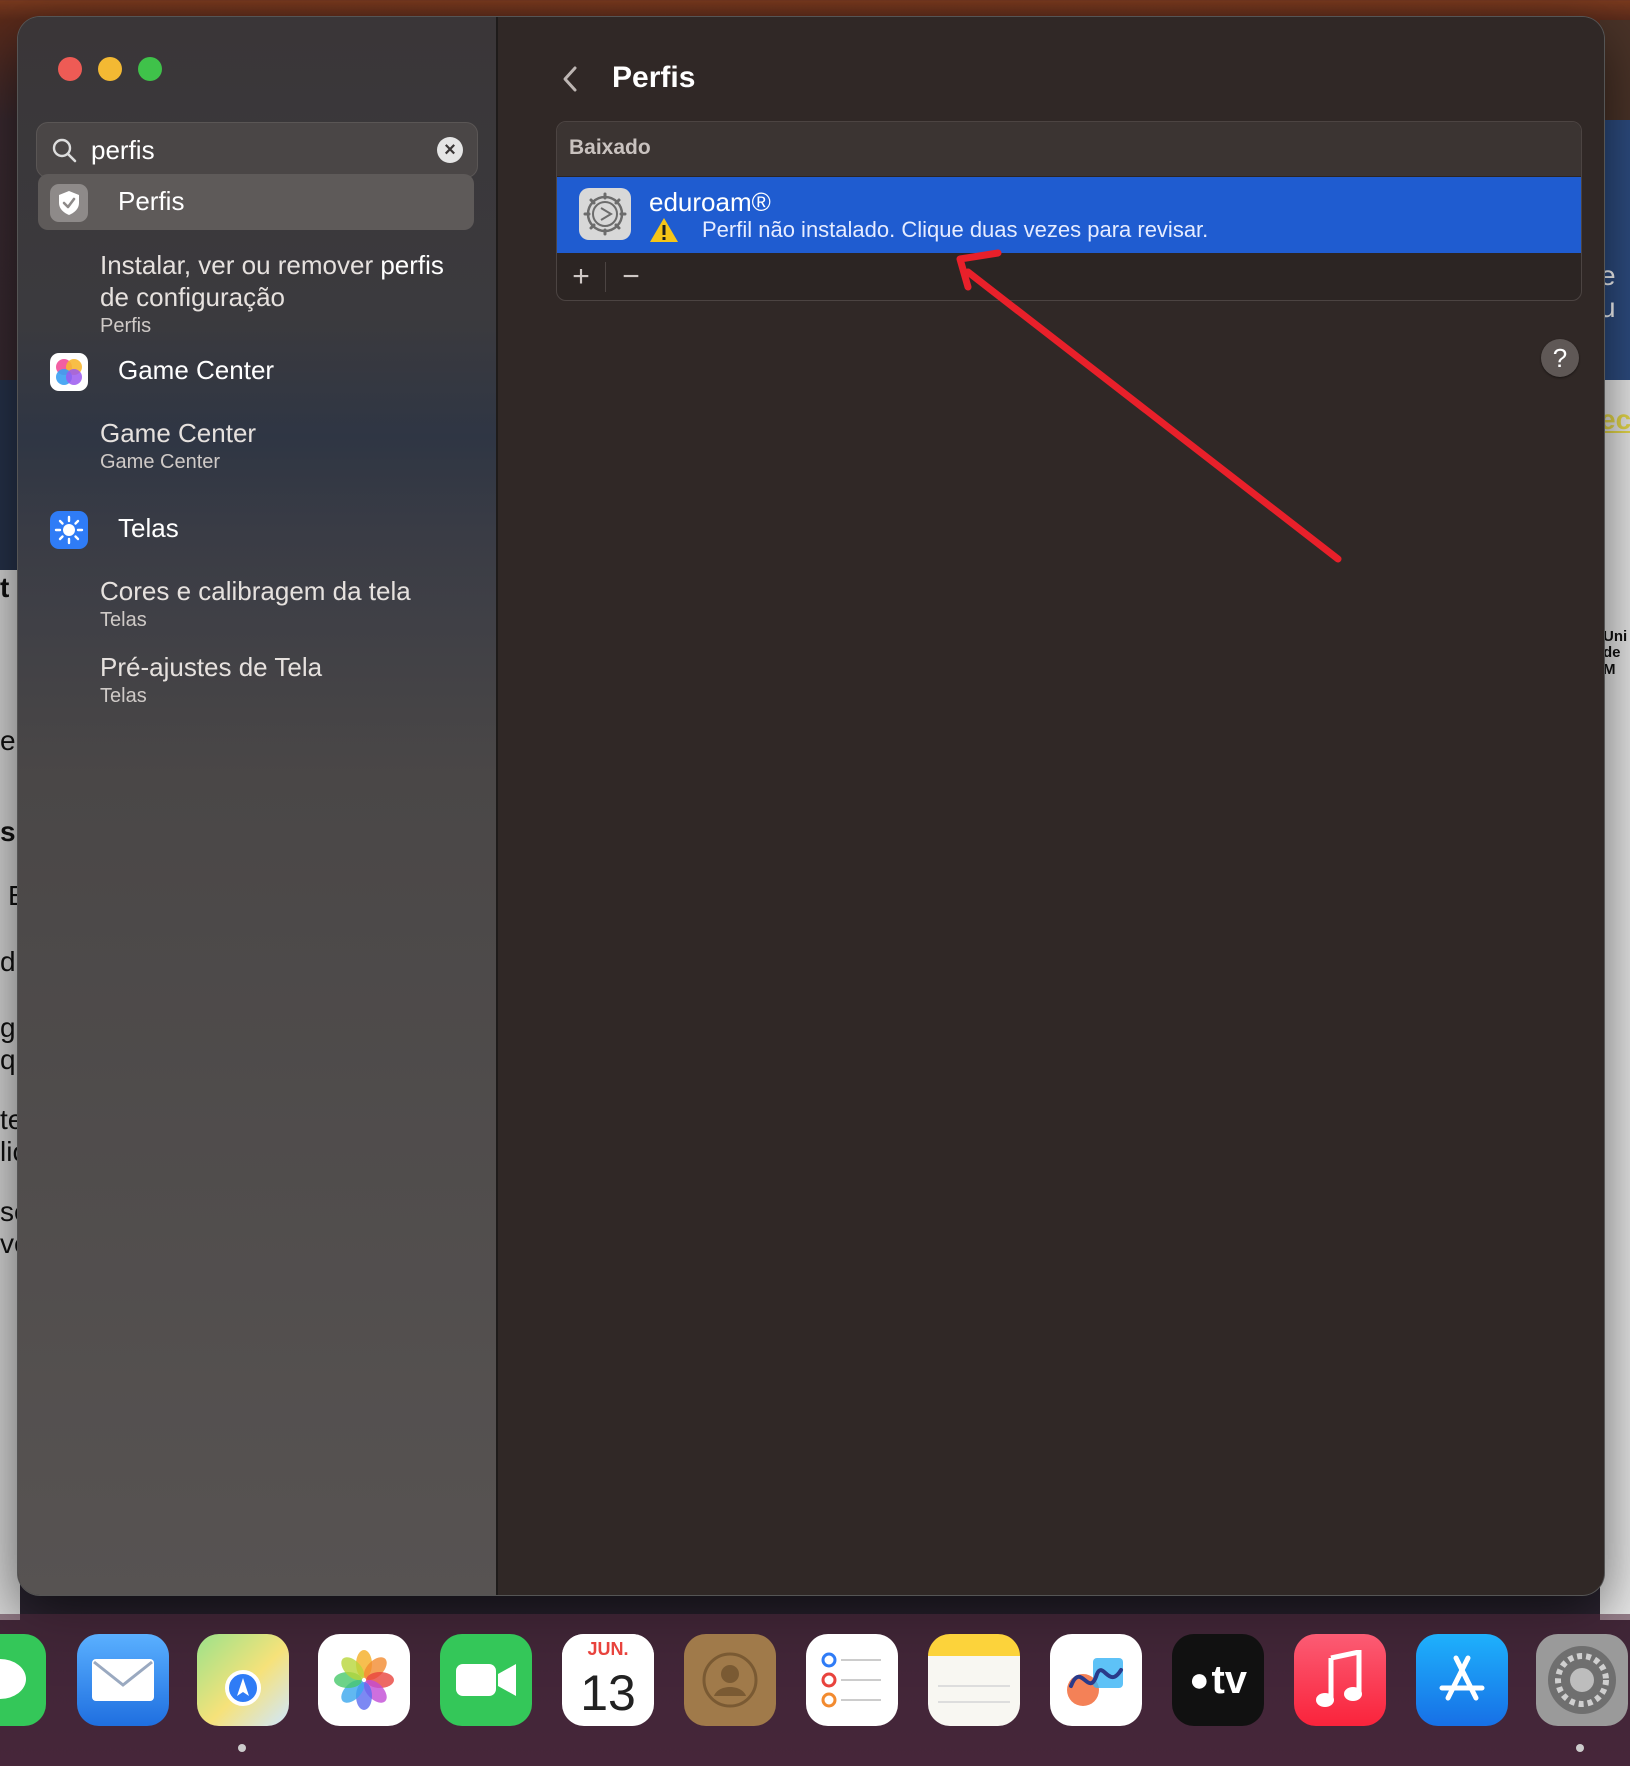 Image resolution: width=1630 pixels, height=1766 pixels. What do you see at coordinates (852, 1680) in the screenshot?
I see `reminders-icon` at bounding box center [852, 1680].